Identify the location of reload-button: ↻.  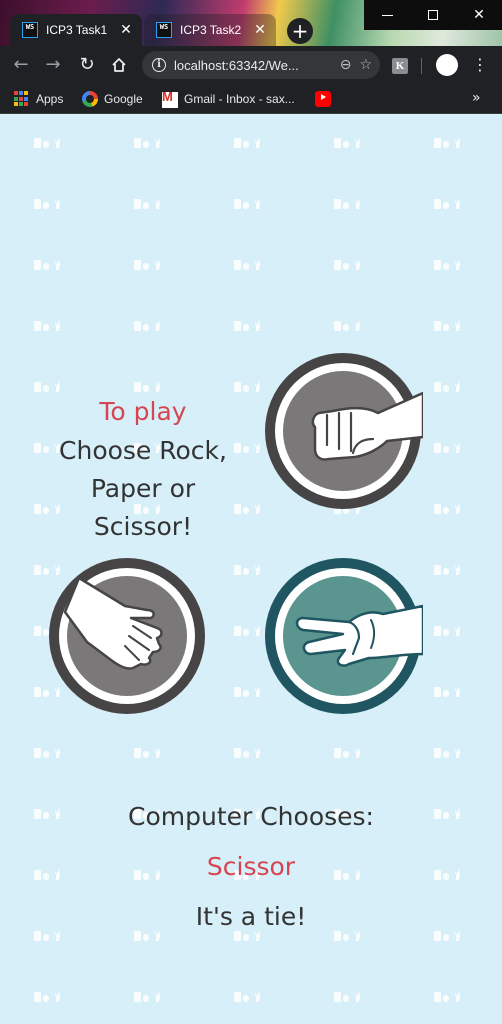
(87, 65).